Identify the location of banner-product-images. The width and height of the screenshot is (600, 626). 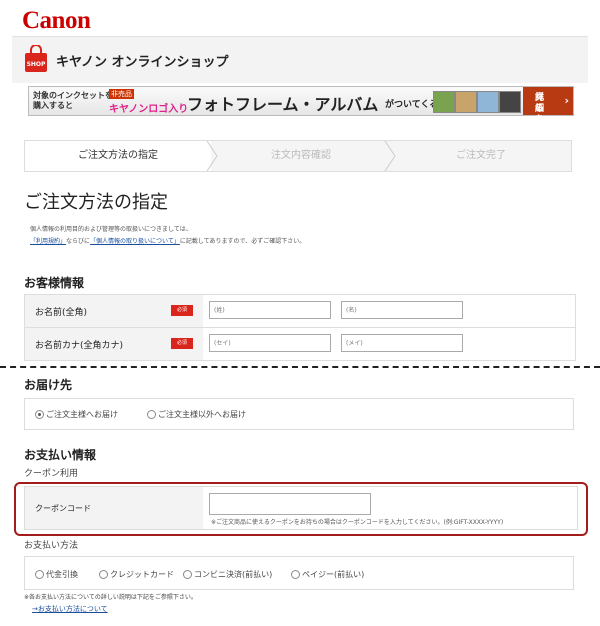
(477, 101).